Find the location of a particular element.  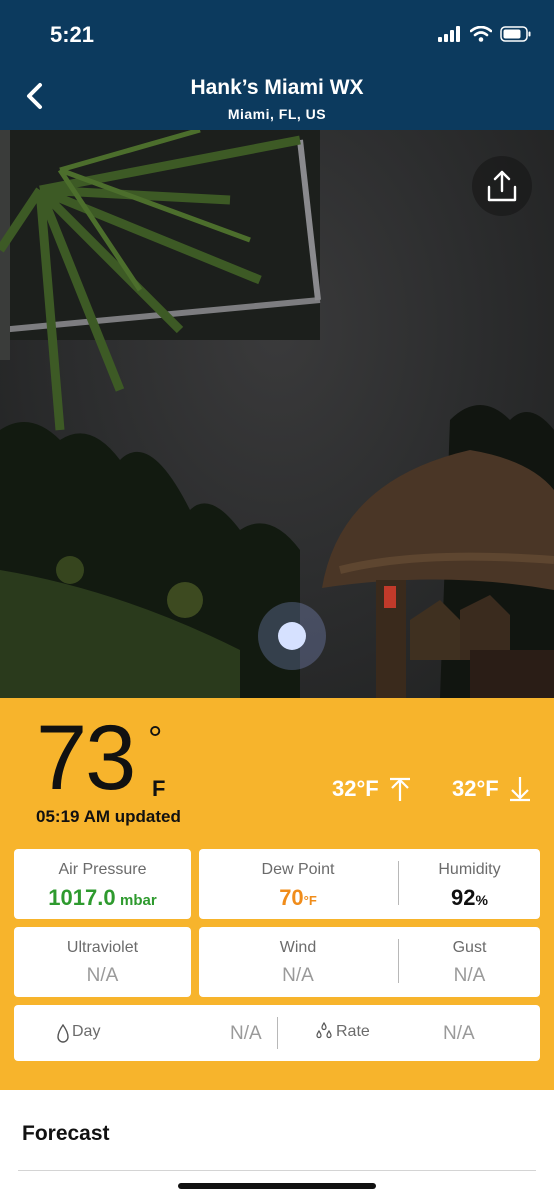

high-temperature: 32°F is located at coordinates (372, 789).